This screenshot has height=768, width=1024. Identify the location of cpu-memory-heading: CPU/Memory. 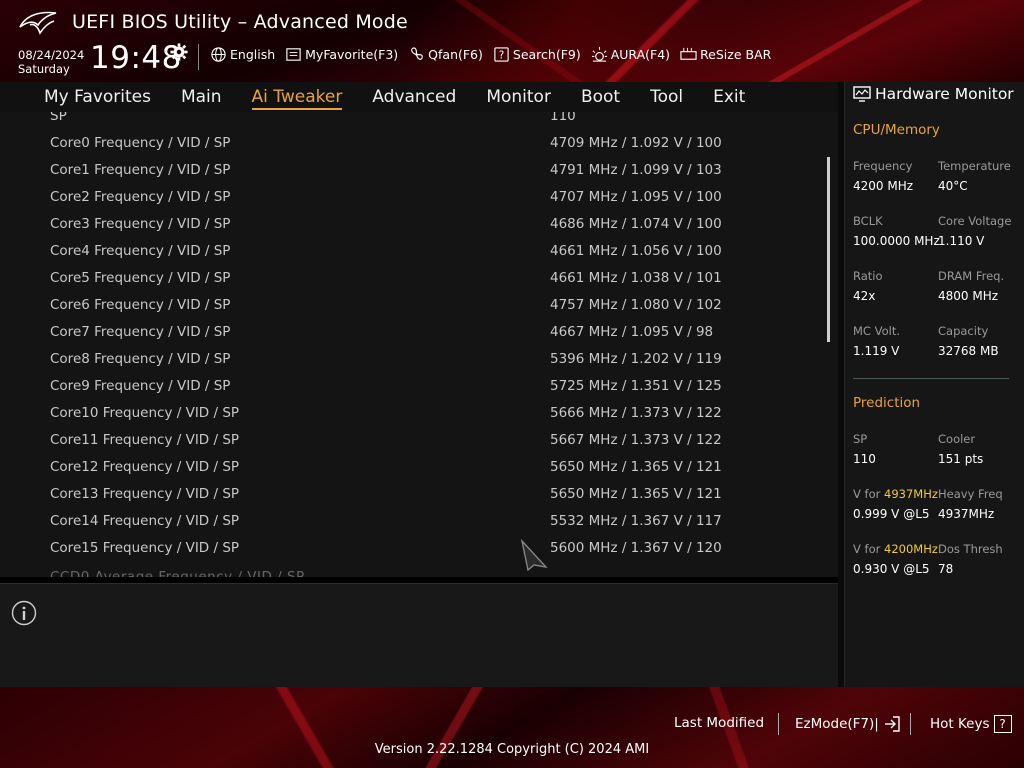
(896, 130).